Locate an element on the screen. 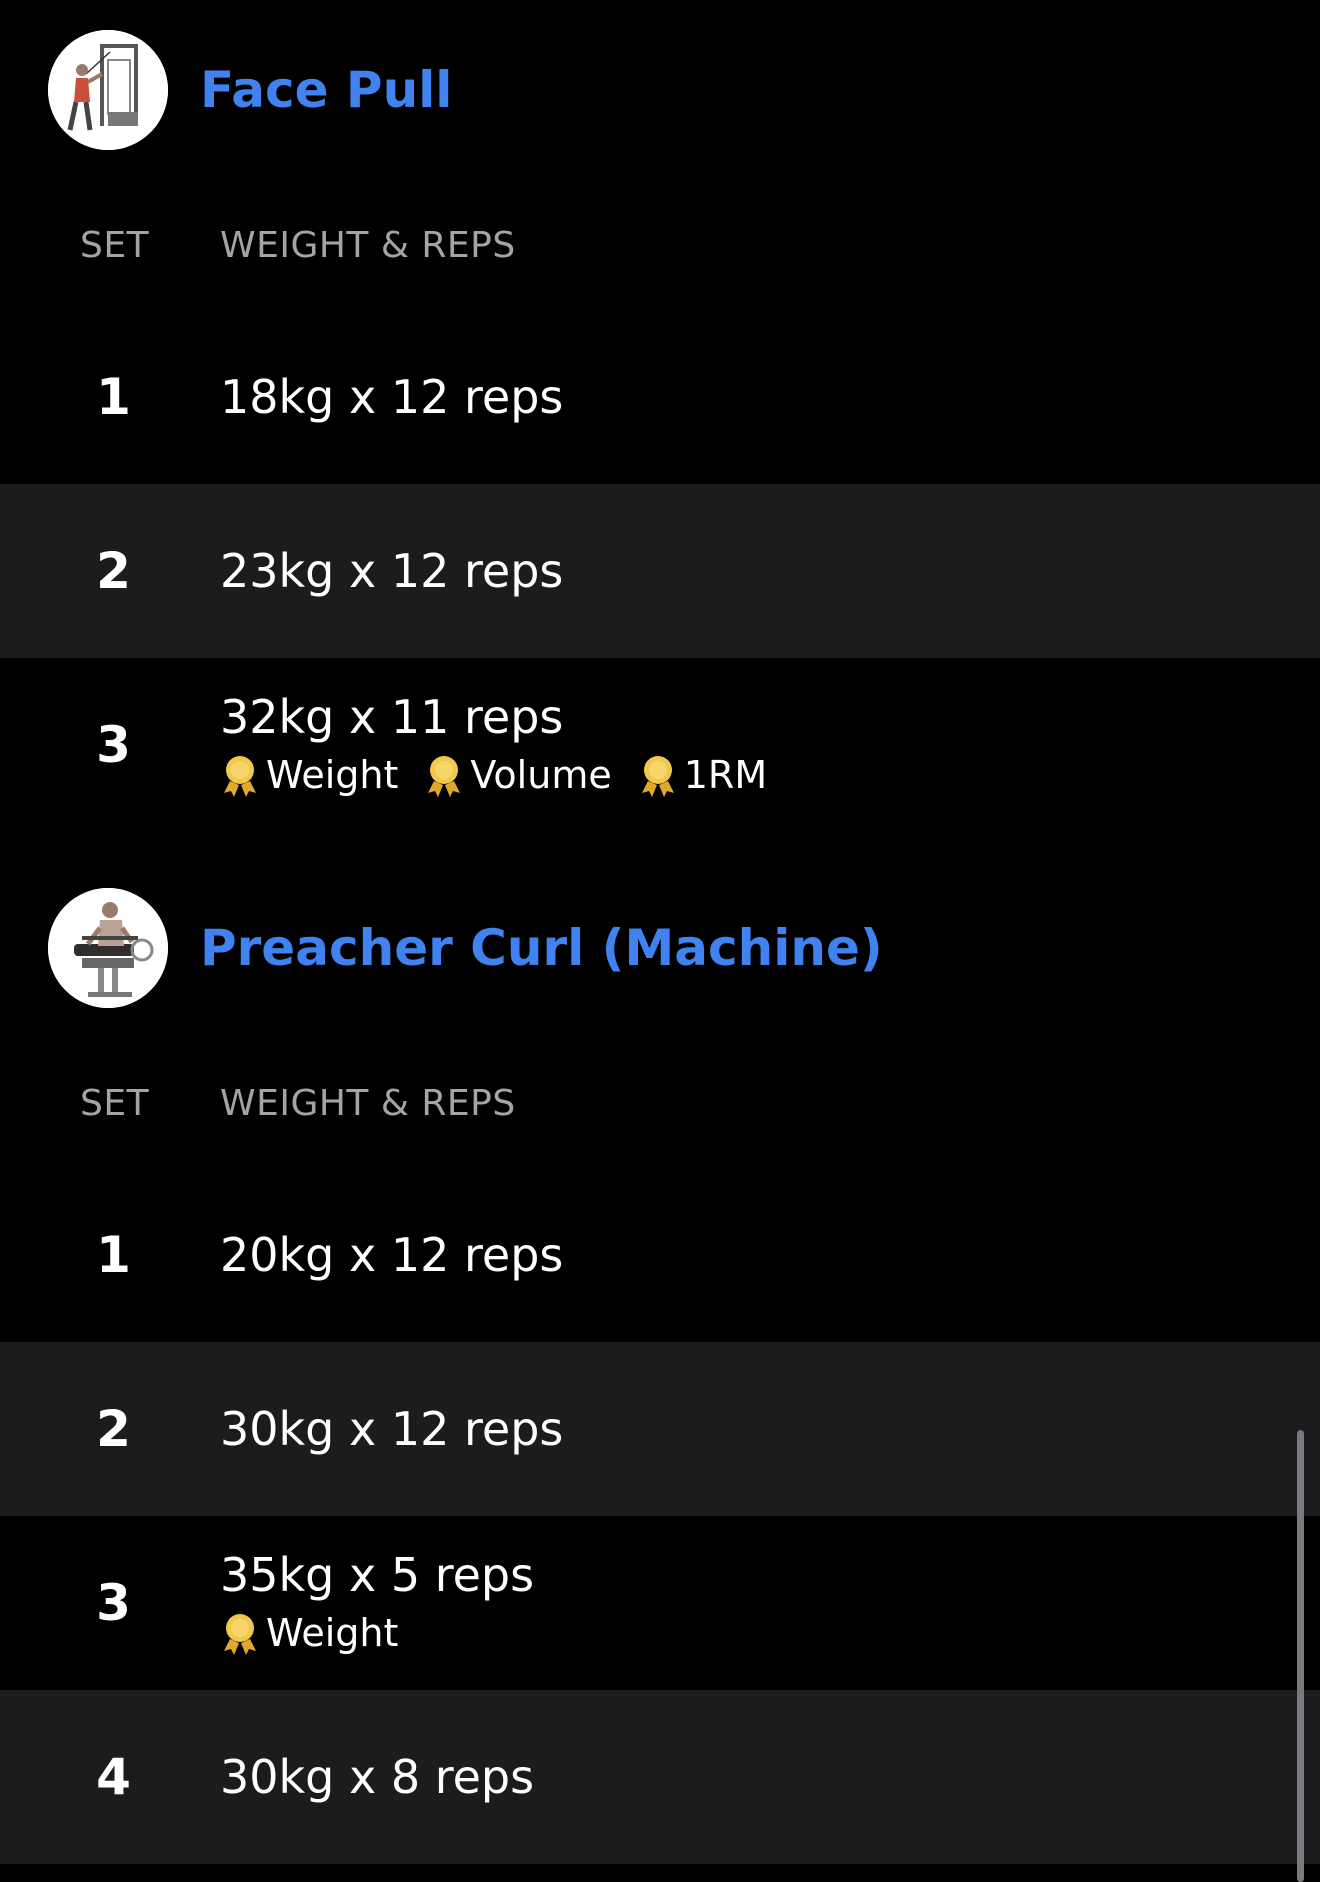 The image size is (1320, 1882). personal-records: Weight Volume 1RM is located at coordinates (506, 775).